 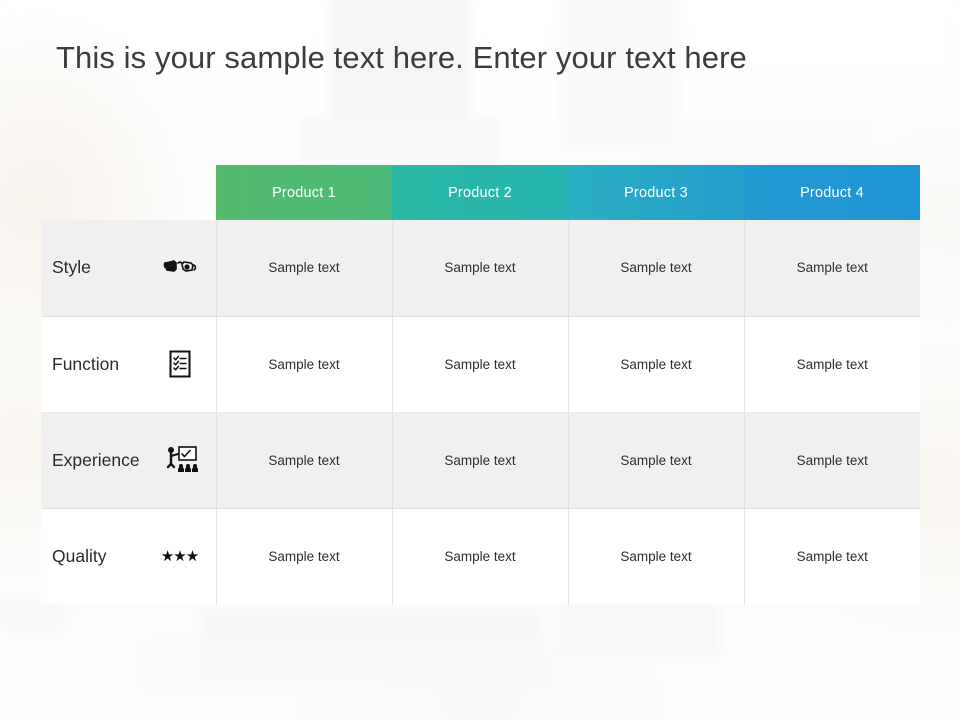 I want to click on row-label-text: Style, so click(x=71, y=267).